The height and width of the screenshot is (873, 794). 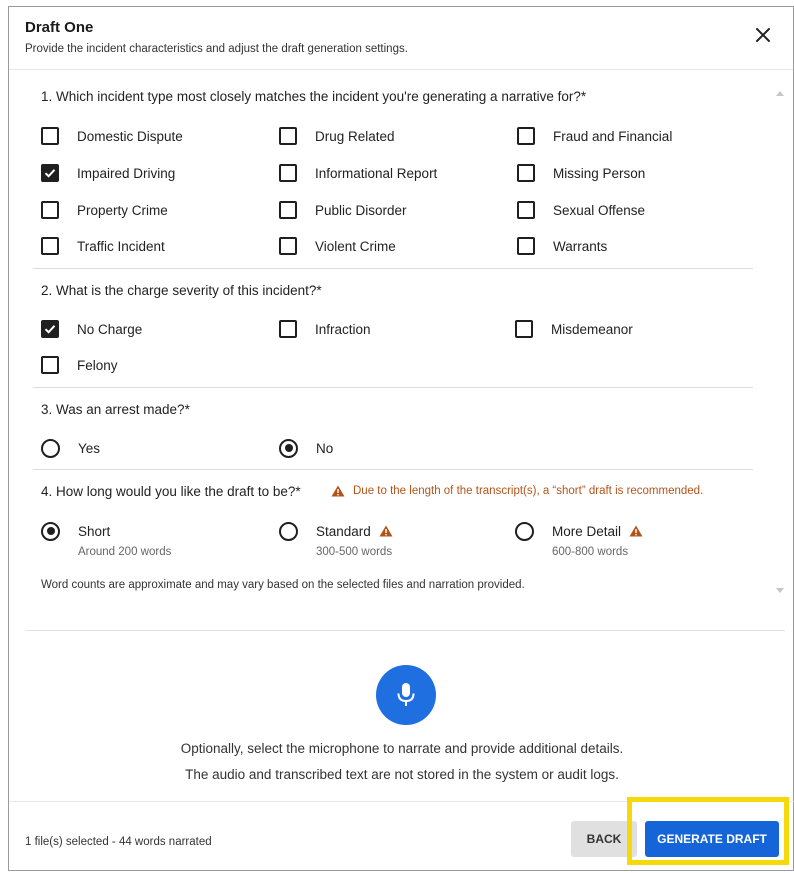 I want to click on checkbox-label: Traffic Incident, so click(x=121, y=246).